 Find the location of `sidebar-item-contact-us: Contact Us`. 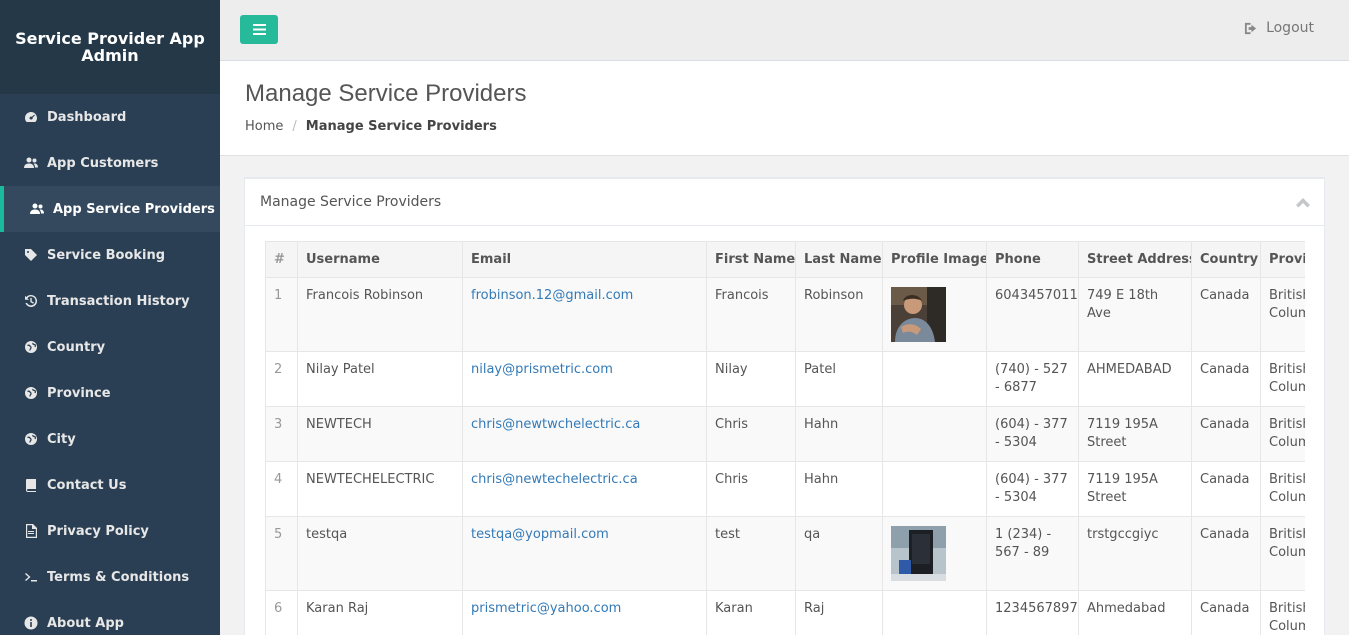

sidebar-item-contact-us: Contact Us is located at coordinates (110, 485).